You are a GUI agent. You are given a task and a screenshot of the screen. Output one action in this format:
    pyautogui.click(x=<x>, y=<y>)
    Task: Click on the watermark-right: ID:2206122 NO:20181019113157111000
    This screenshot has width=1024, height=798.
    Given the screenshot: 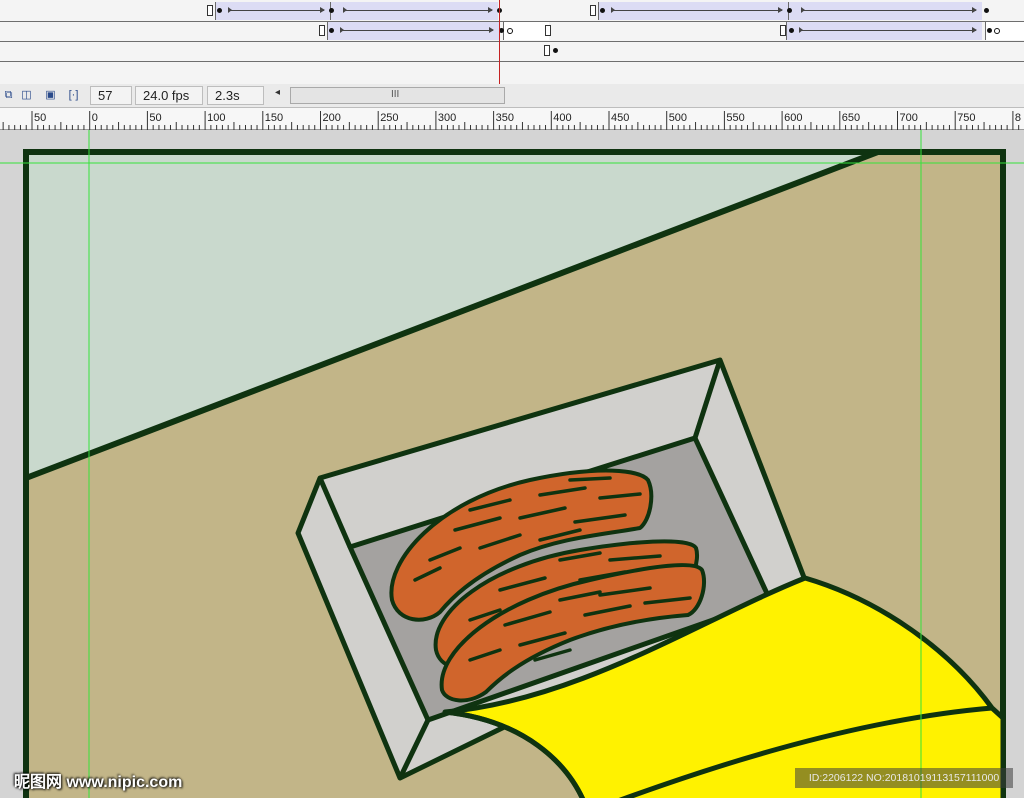 What is the action you would take?
    pyautogui.click(x=904, y=778)
    